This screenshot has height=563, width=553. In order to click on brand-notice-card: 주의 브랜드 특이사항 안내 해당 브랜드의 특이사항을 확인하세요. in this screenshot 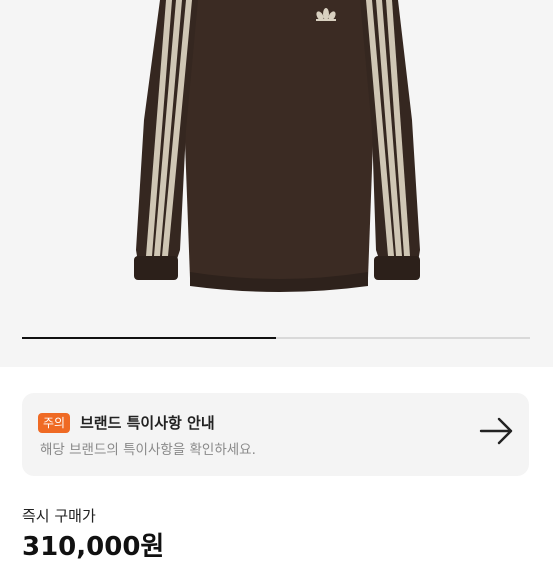, I will do `click(275, 434)`.